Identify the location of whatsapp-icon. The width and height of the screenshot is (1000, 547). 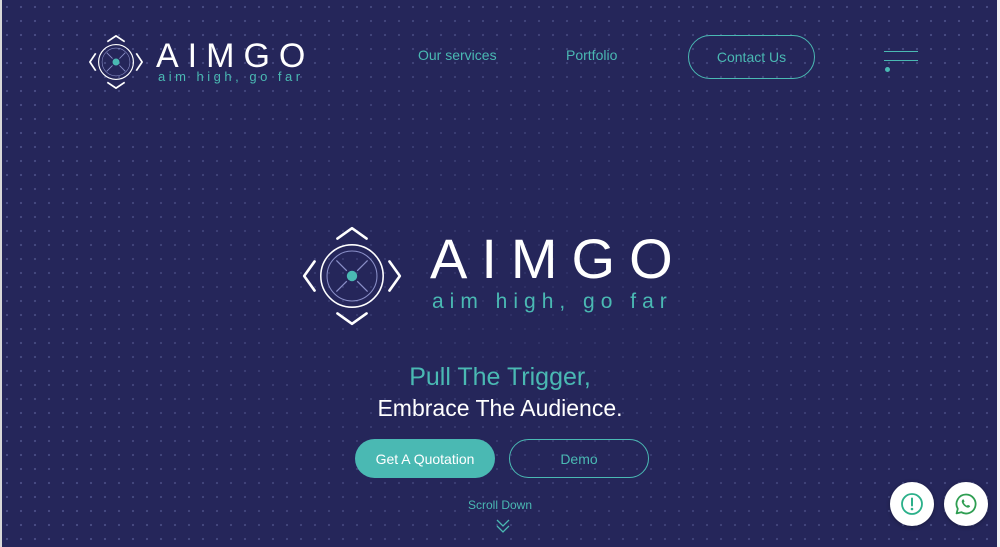
(966, 504).